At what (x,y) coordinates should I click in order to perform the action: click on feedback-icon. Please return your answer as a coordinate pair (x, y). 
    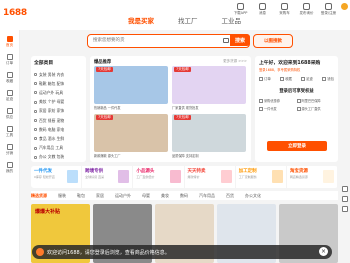
    Looking at the image, I should click on (345, 189).